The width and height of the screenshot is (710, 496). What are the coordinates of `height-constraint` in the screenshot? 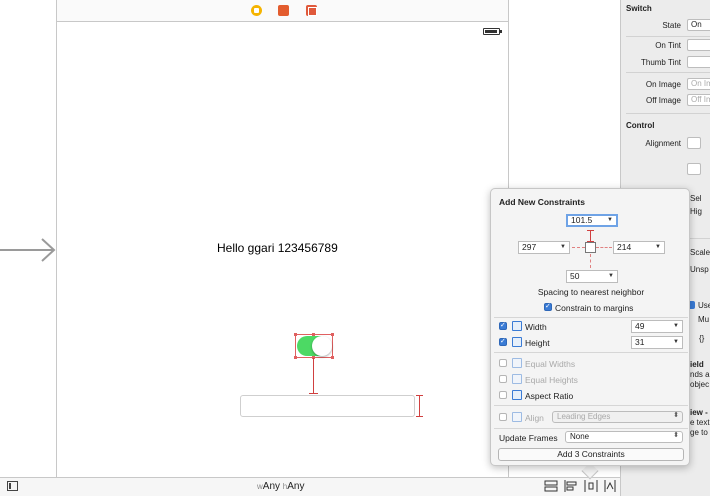 It's located at (419, 406).